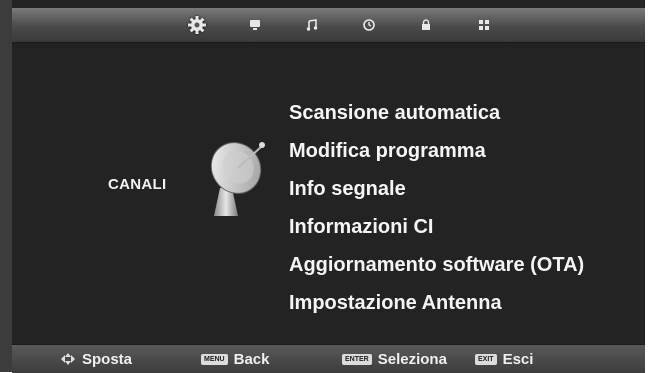 This screenshot has width=657, height=373. I want to click on category-label: CANALI, so click(137, 184).